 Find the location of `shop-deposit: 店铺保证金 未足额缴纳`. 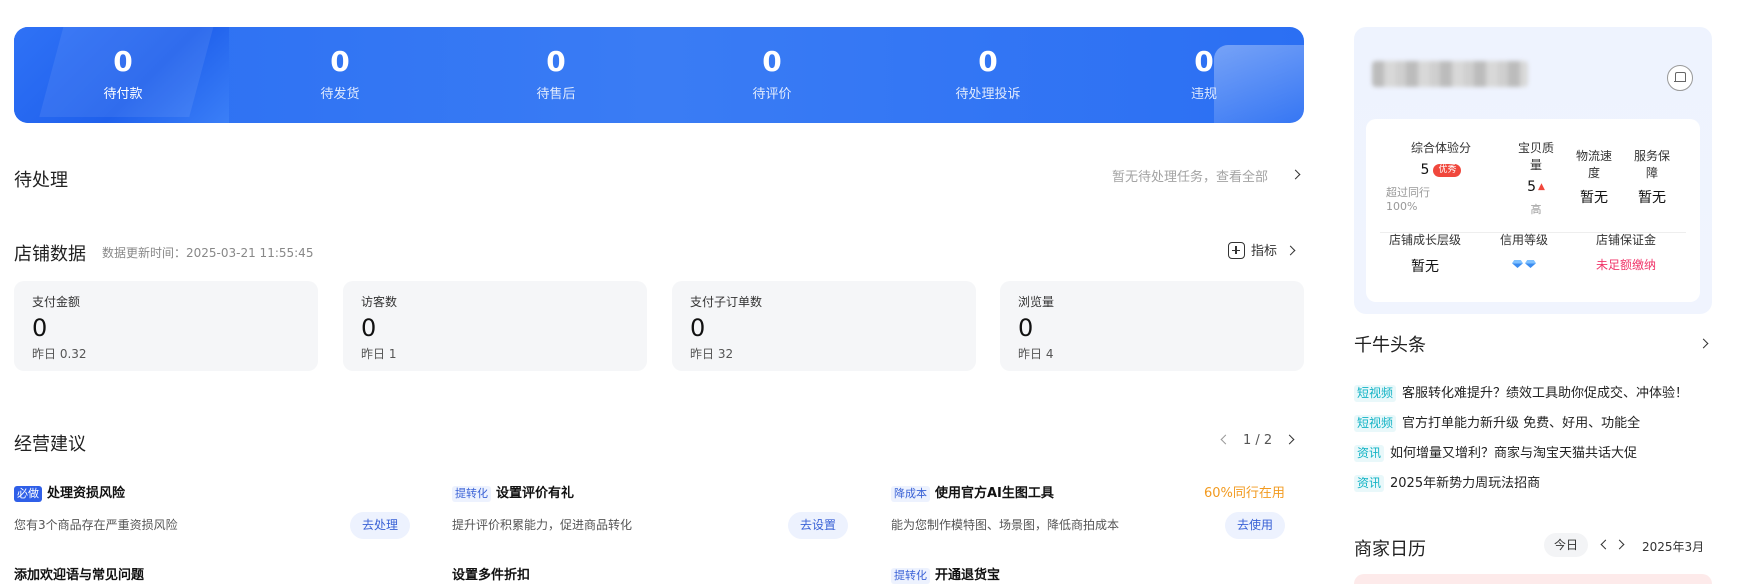

shop-deposit: 店铺保证金 未足额缴纳 is located at coordinates (1626, 252).